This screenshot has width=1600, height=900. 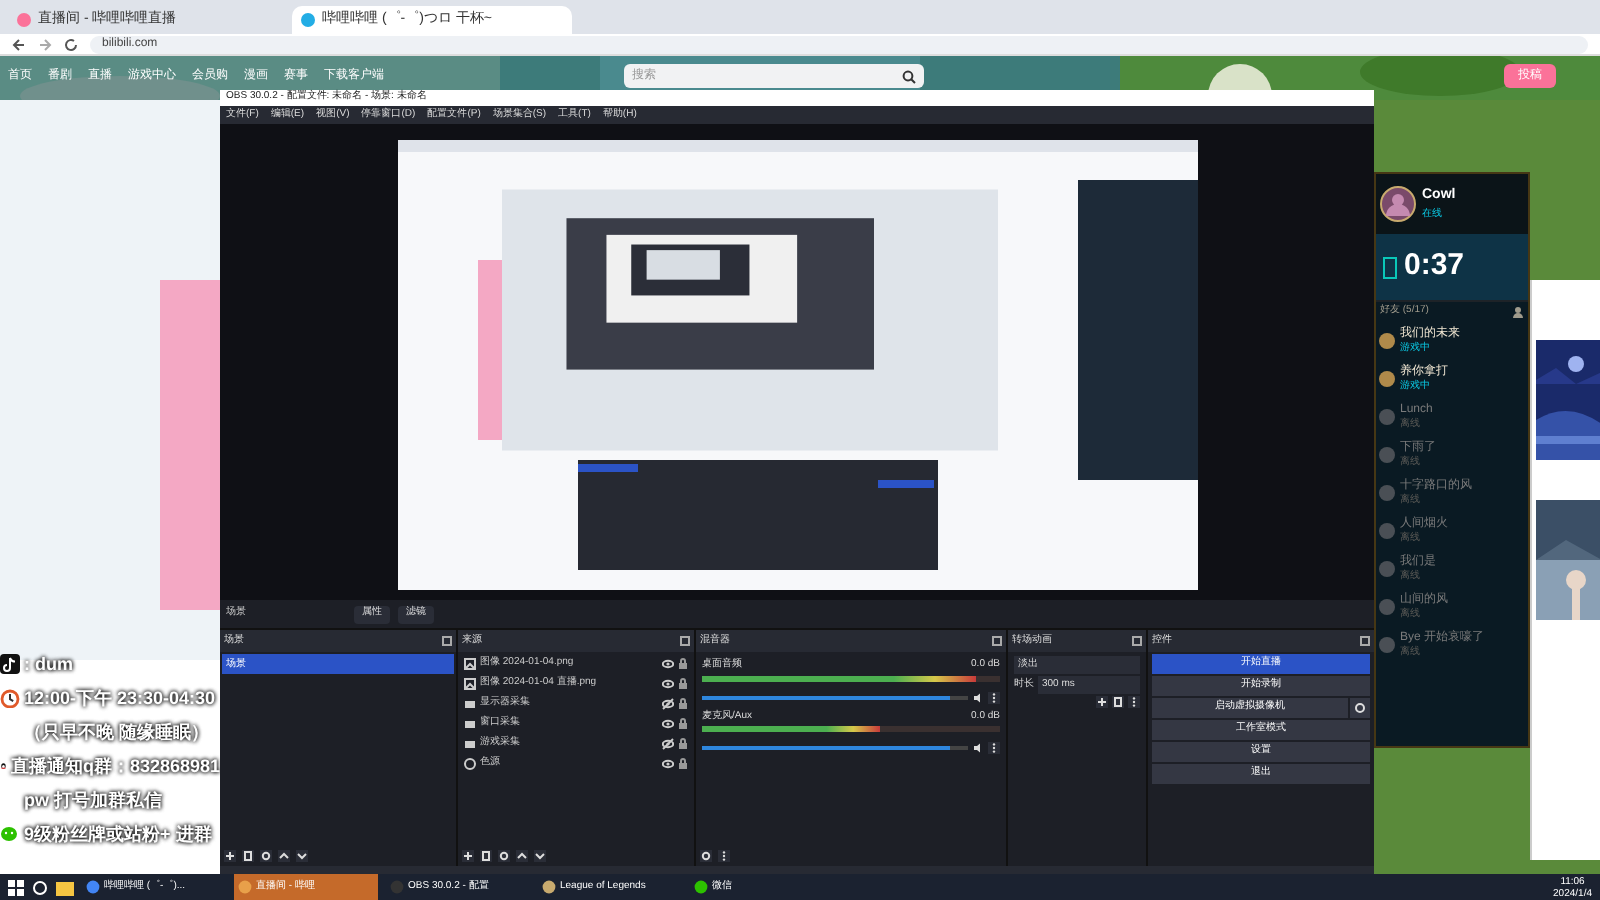 What do you see at coordinates (45, 44) in the screenshot?
I see `forward-icon` at bounding box center [45, 44].